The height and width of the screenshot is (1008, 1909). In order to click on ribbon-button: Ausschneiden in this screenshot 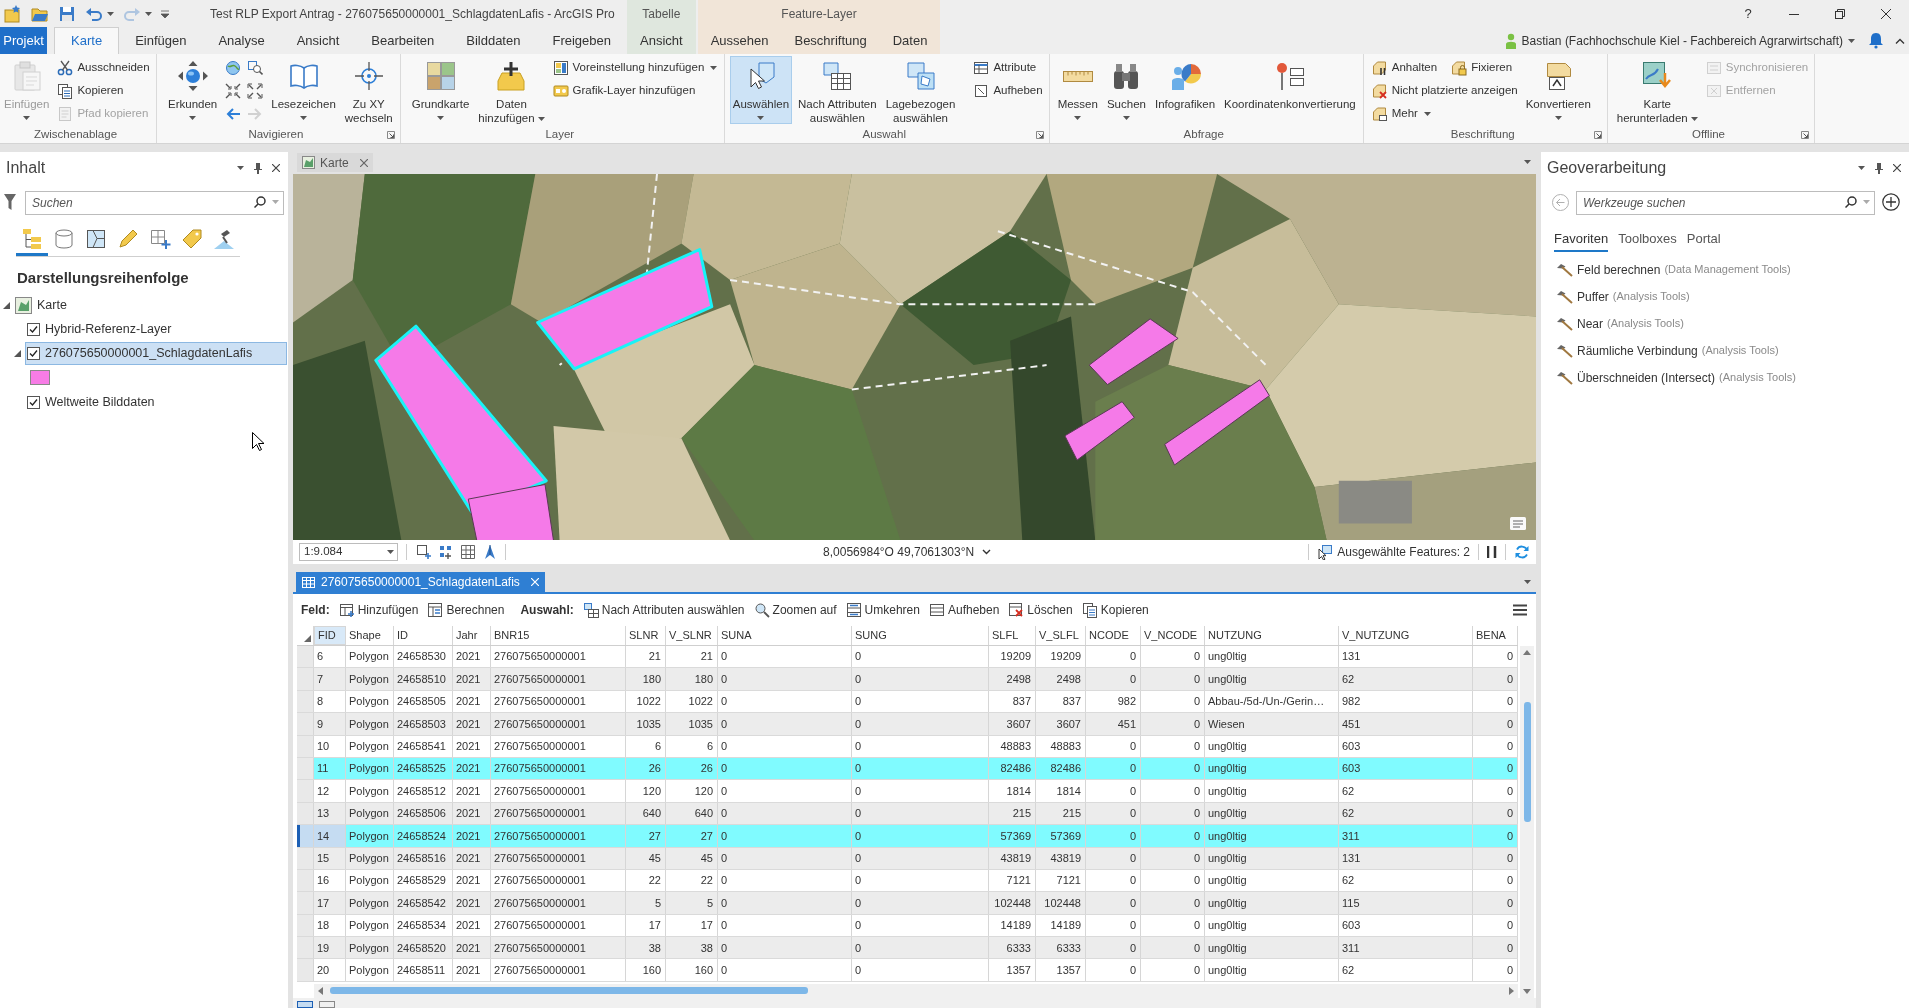, I will do `click(103, 67)`.